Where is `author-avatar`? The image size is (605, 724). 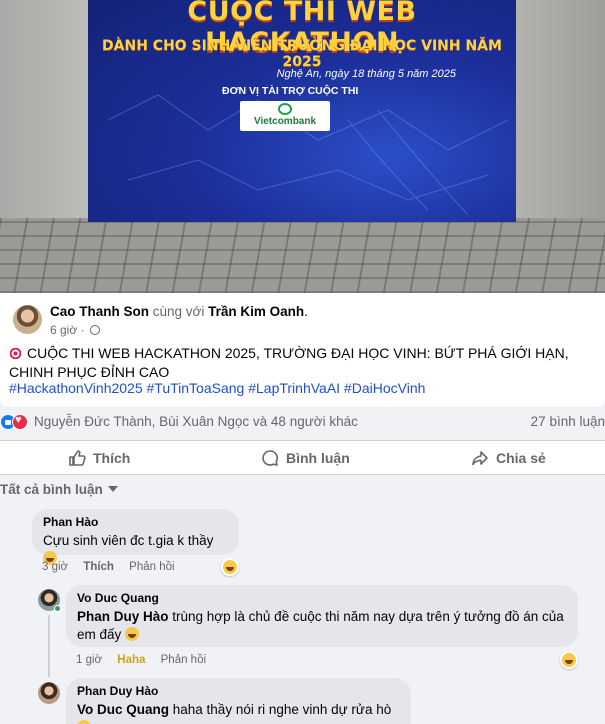
author-avatar is located at coordinates (27, 319).